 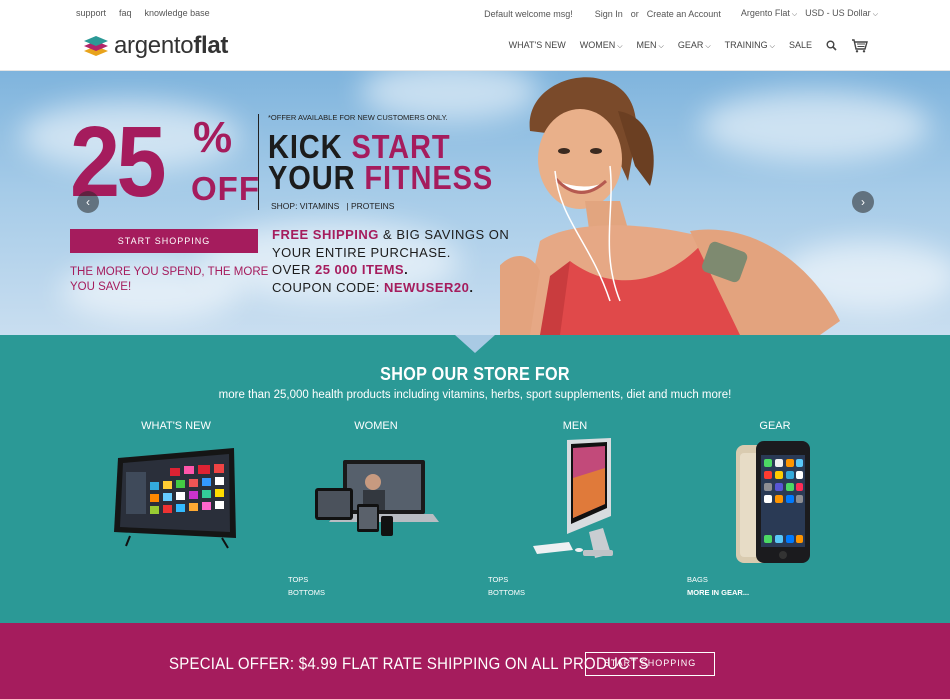 I want to click on nav-women-label: WOMEN, so click(x=597, y=45).